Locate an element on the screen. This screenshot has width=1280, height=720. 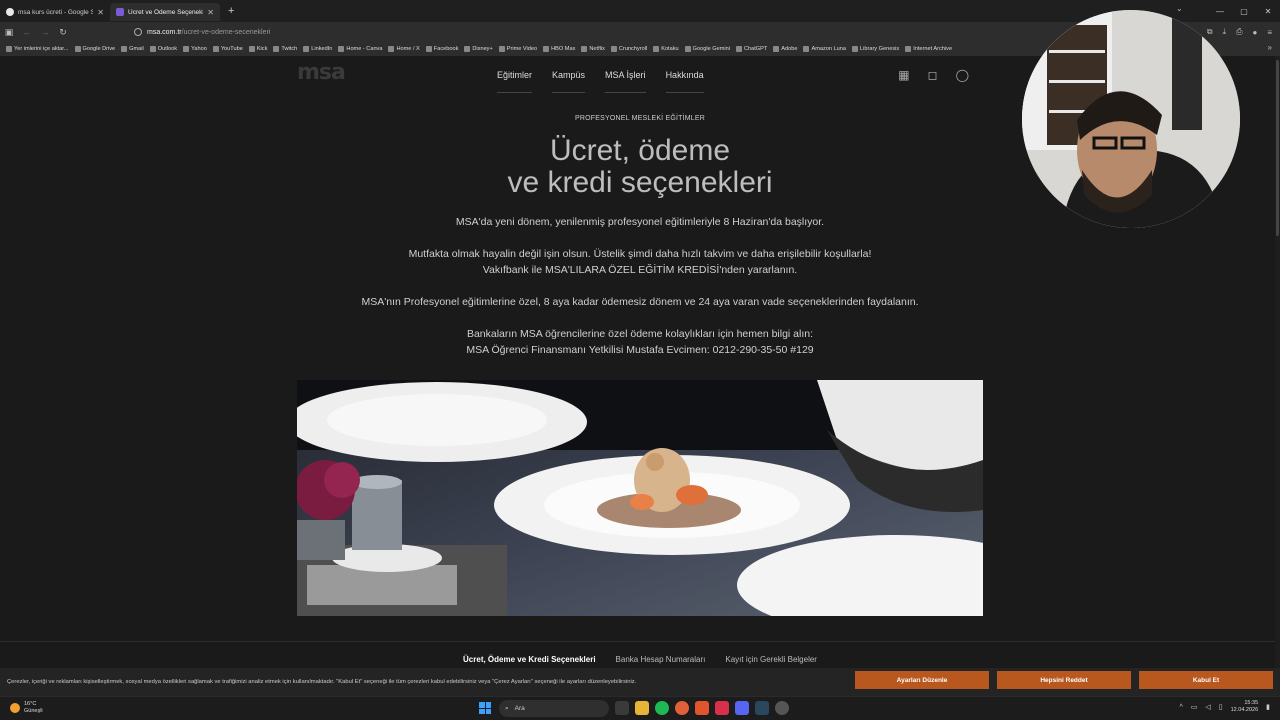
bookmark-item: Twitch is located at coordinates (285, 49).